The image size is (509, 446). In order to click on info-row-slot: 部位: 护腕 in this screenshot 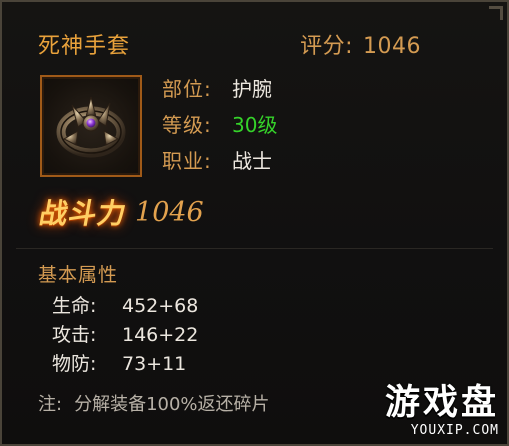, I will do `click(219, 89)`.